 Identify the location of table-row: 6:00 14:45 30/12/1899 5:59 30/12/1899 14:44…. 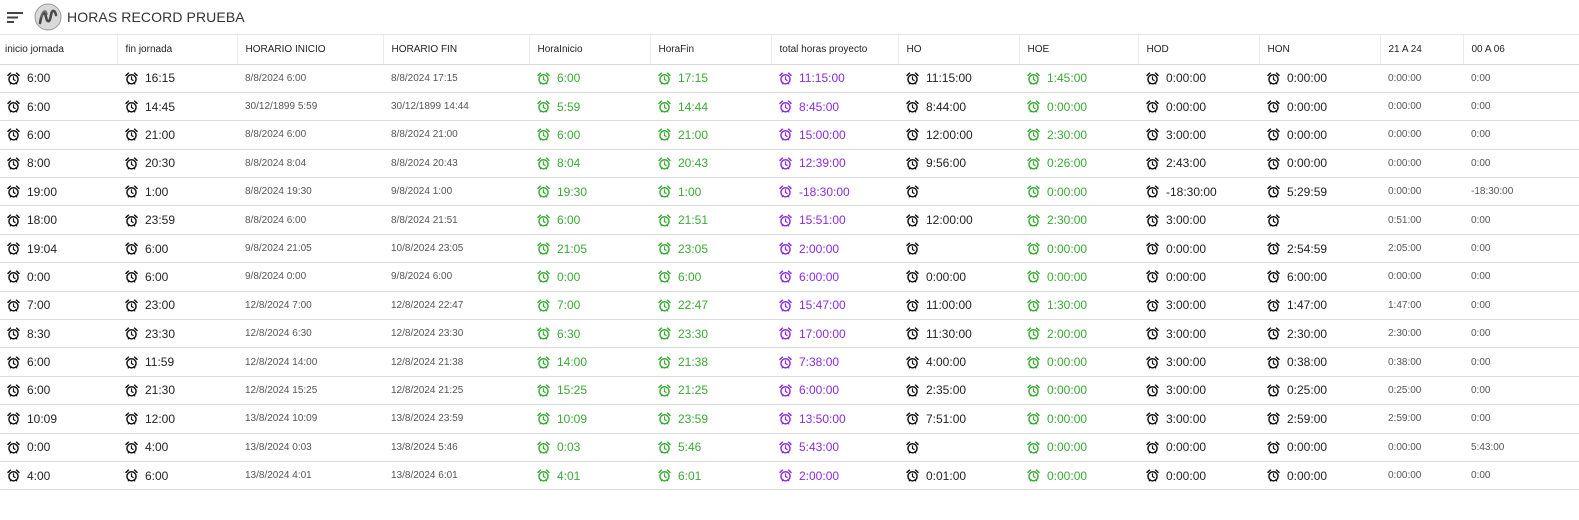
(789, 107).